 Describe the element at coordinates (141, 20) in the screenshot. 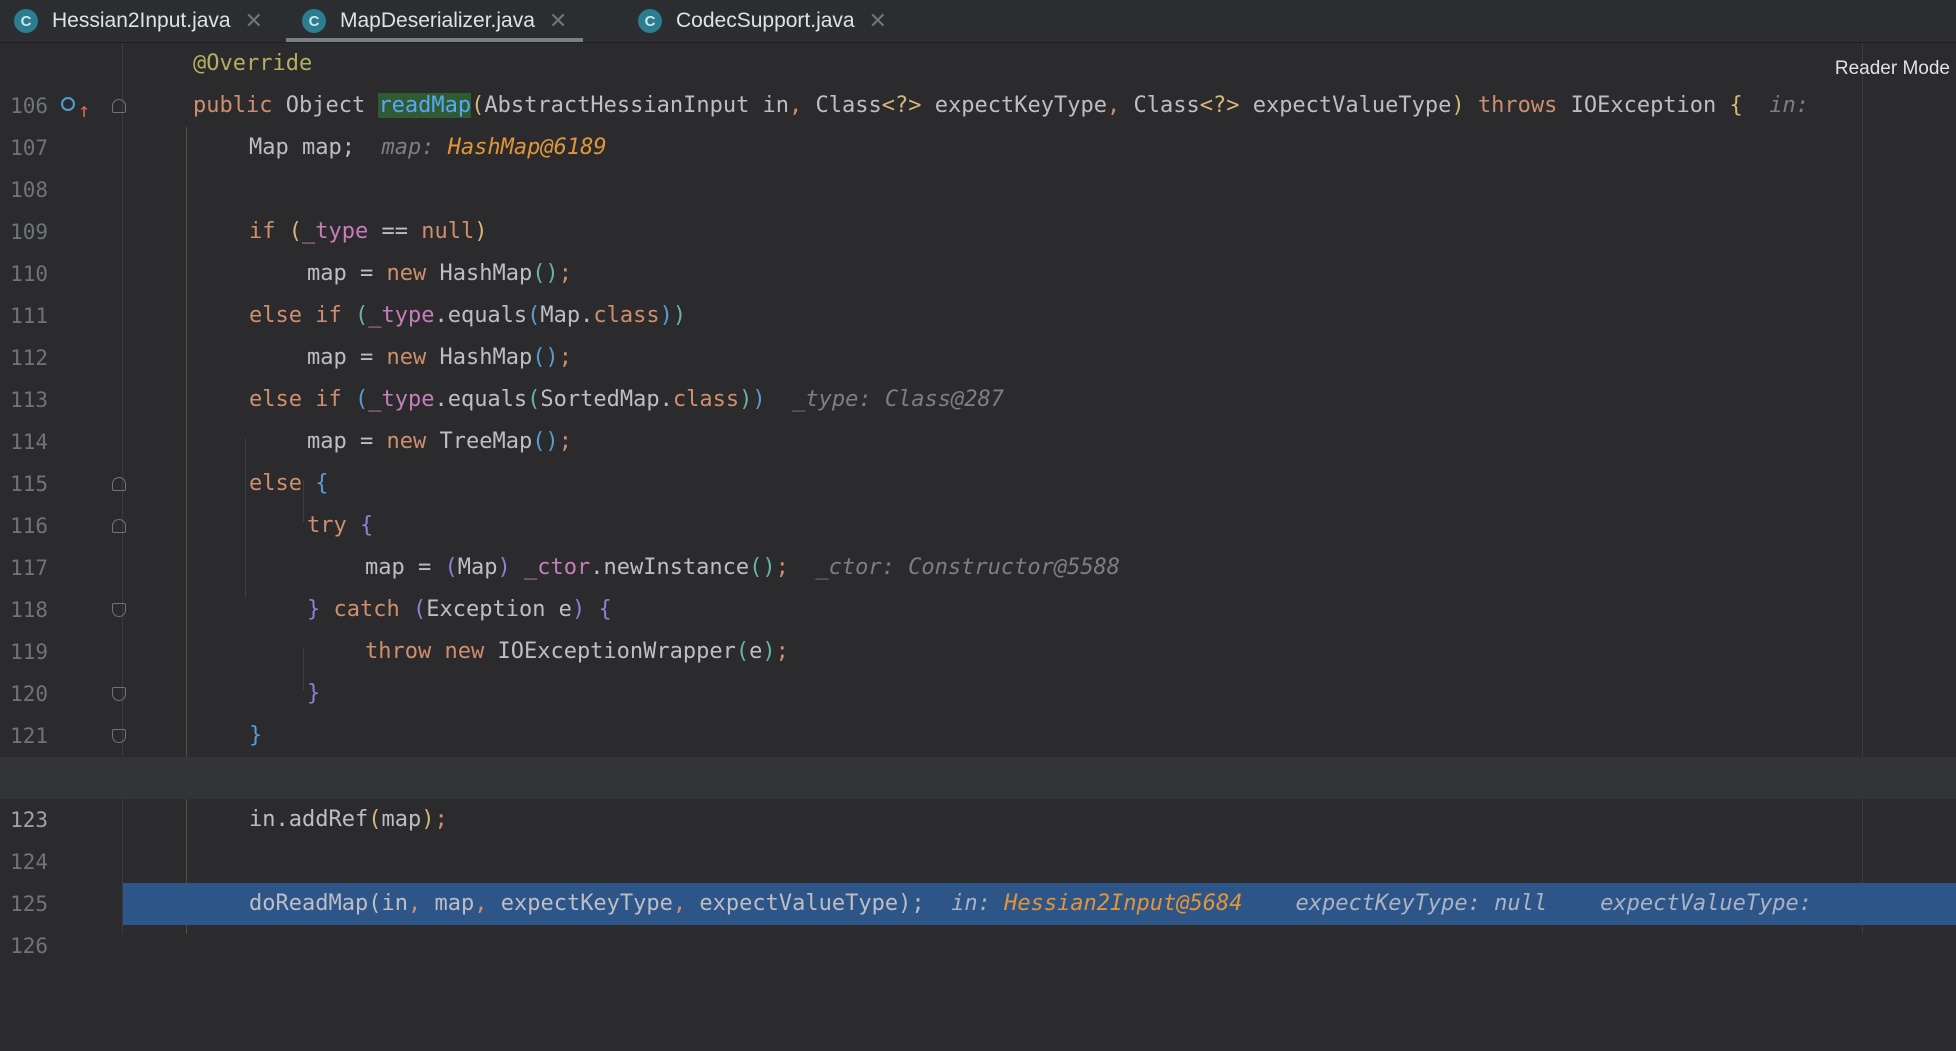

I see `tab-label: Hessian2Input.java` at that location.